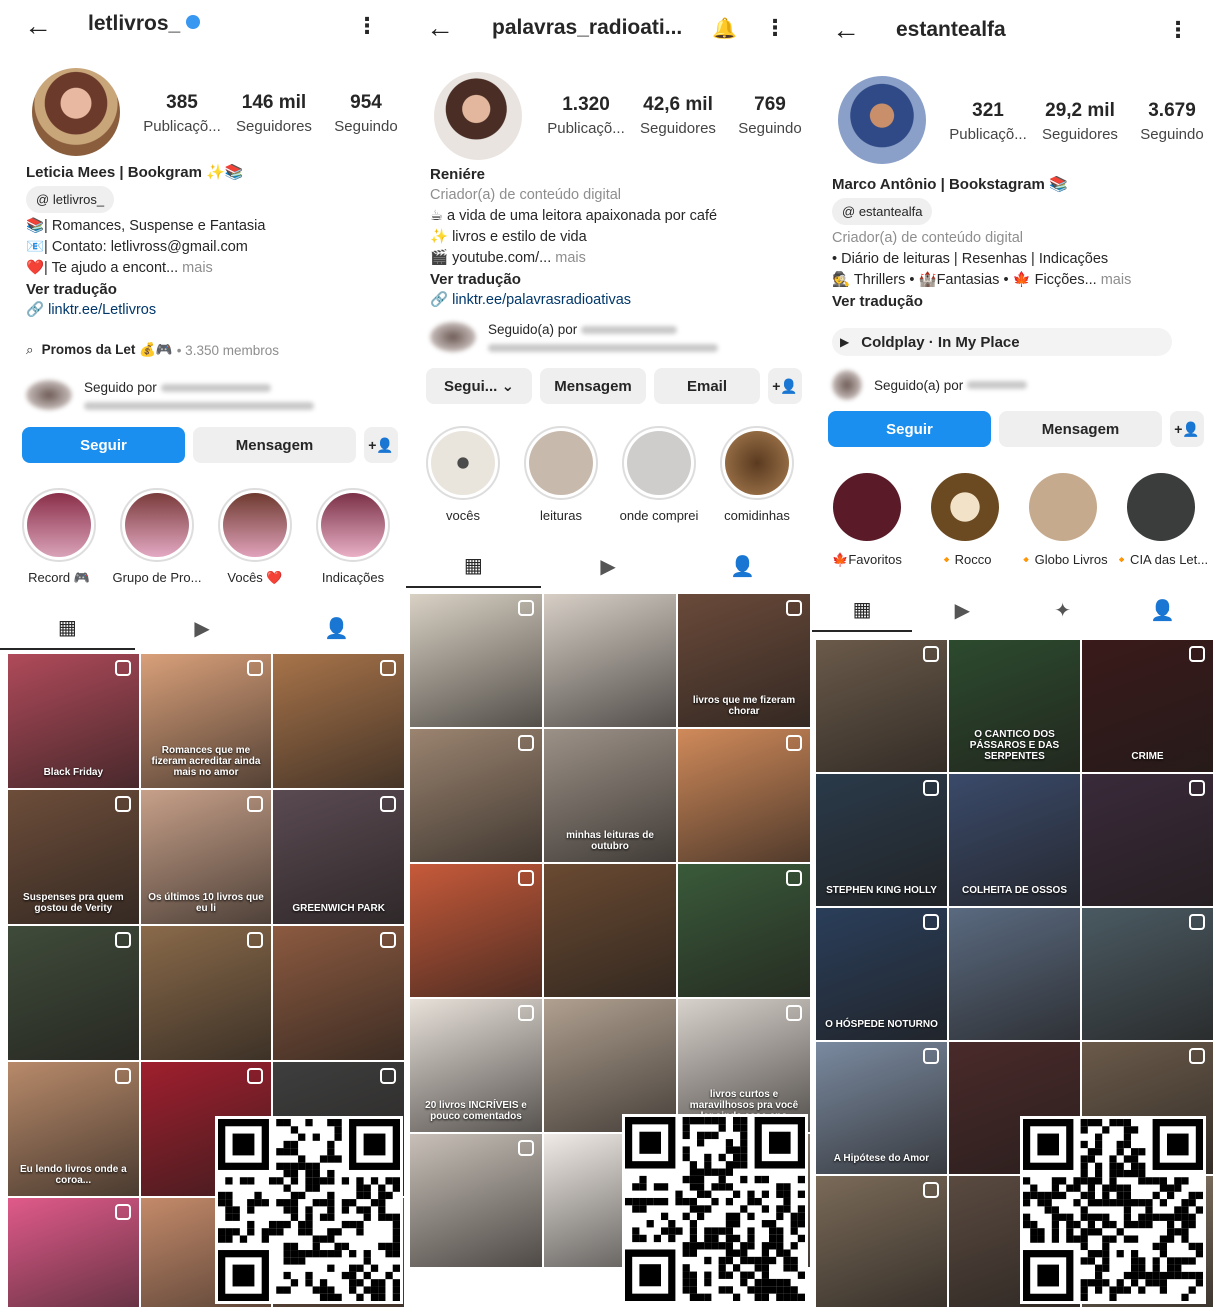 The image size is (1213, 1307). Describe the element at coordinates (476, 1065) in the screenshot. I see `post-thumbnail: 20 livros INCRÍVEIS e pouco comentados` at that location.